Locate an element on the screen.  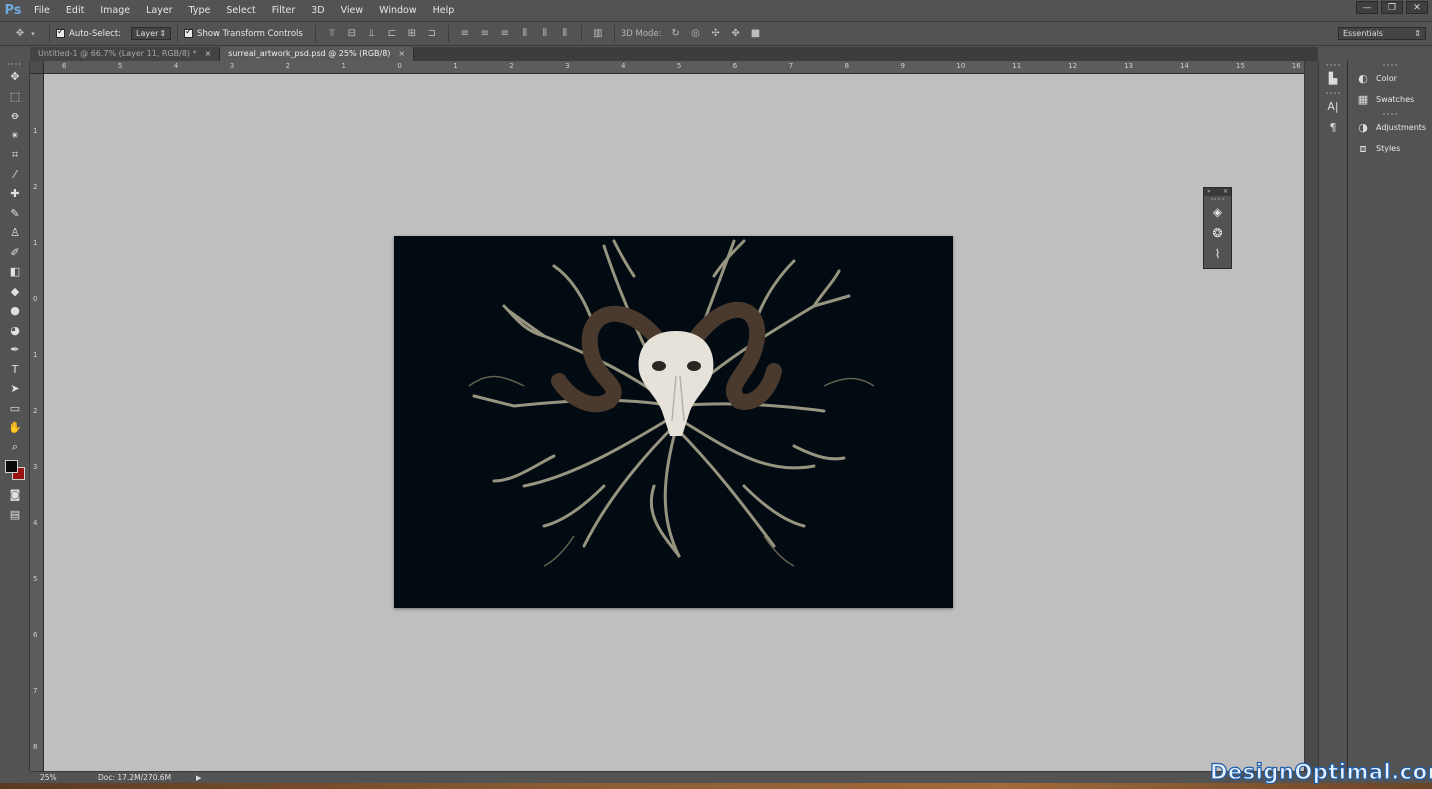
move-tool-preset-icon: ✥ is located at coordinates (20, 34).